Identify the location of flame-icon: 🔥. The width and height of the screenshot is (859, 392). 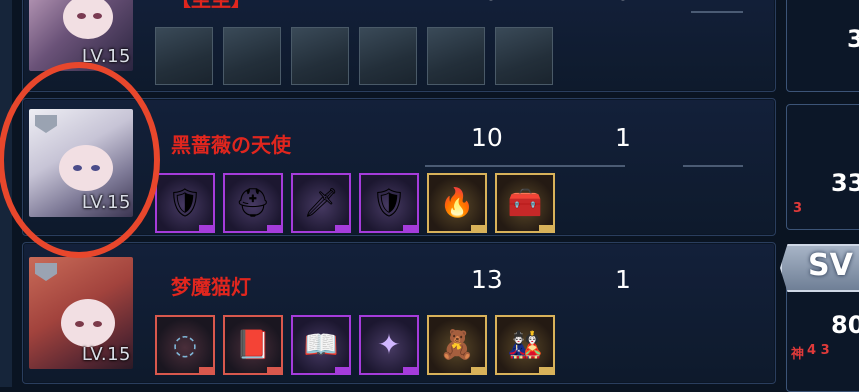
(457, 202).